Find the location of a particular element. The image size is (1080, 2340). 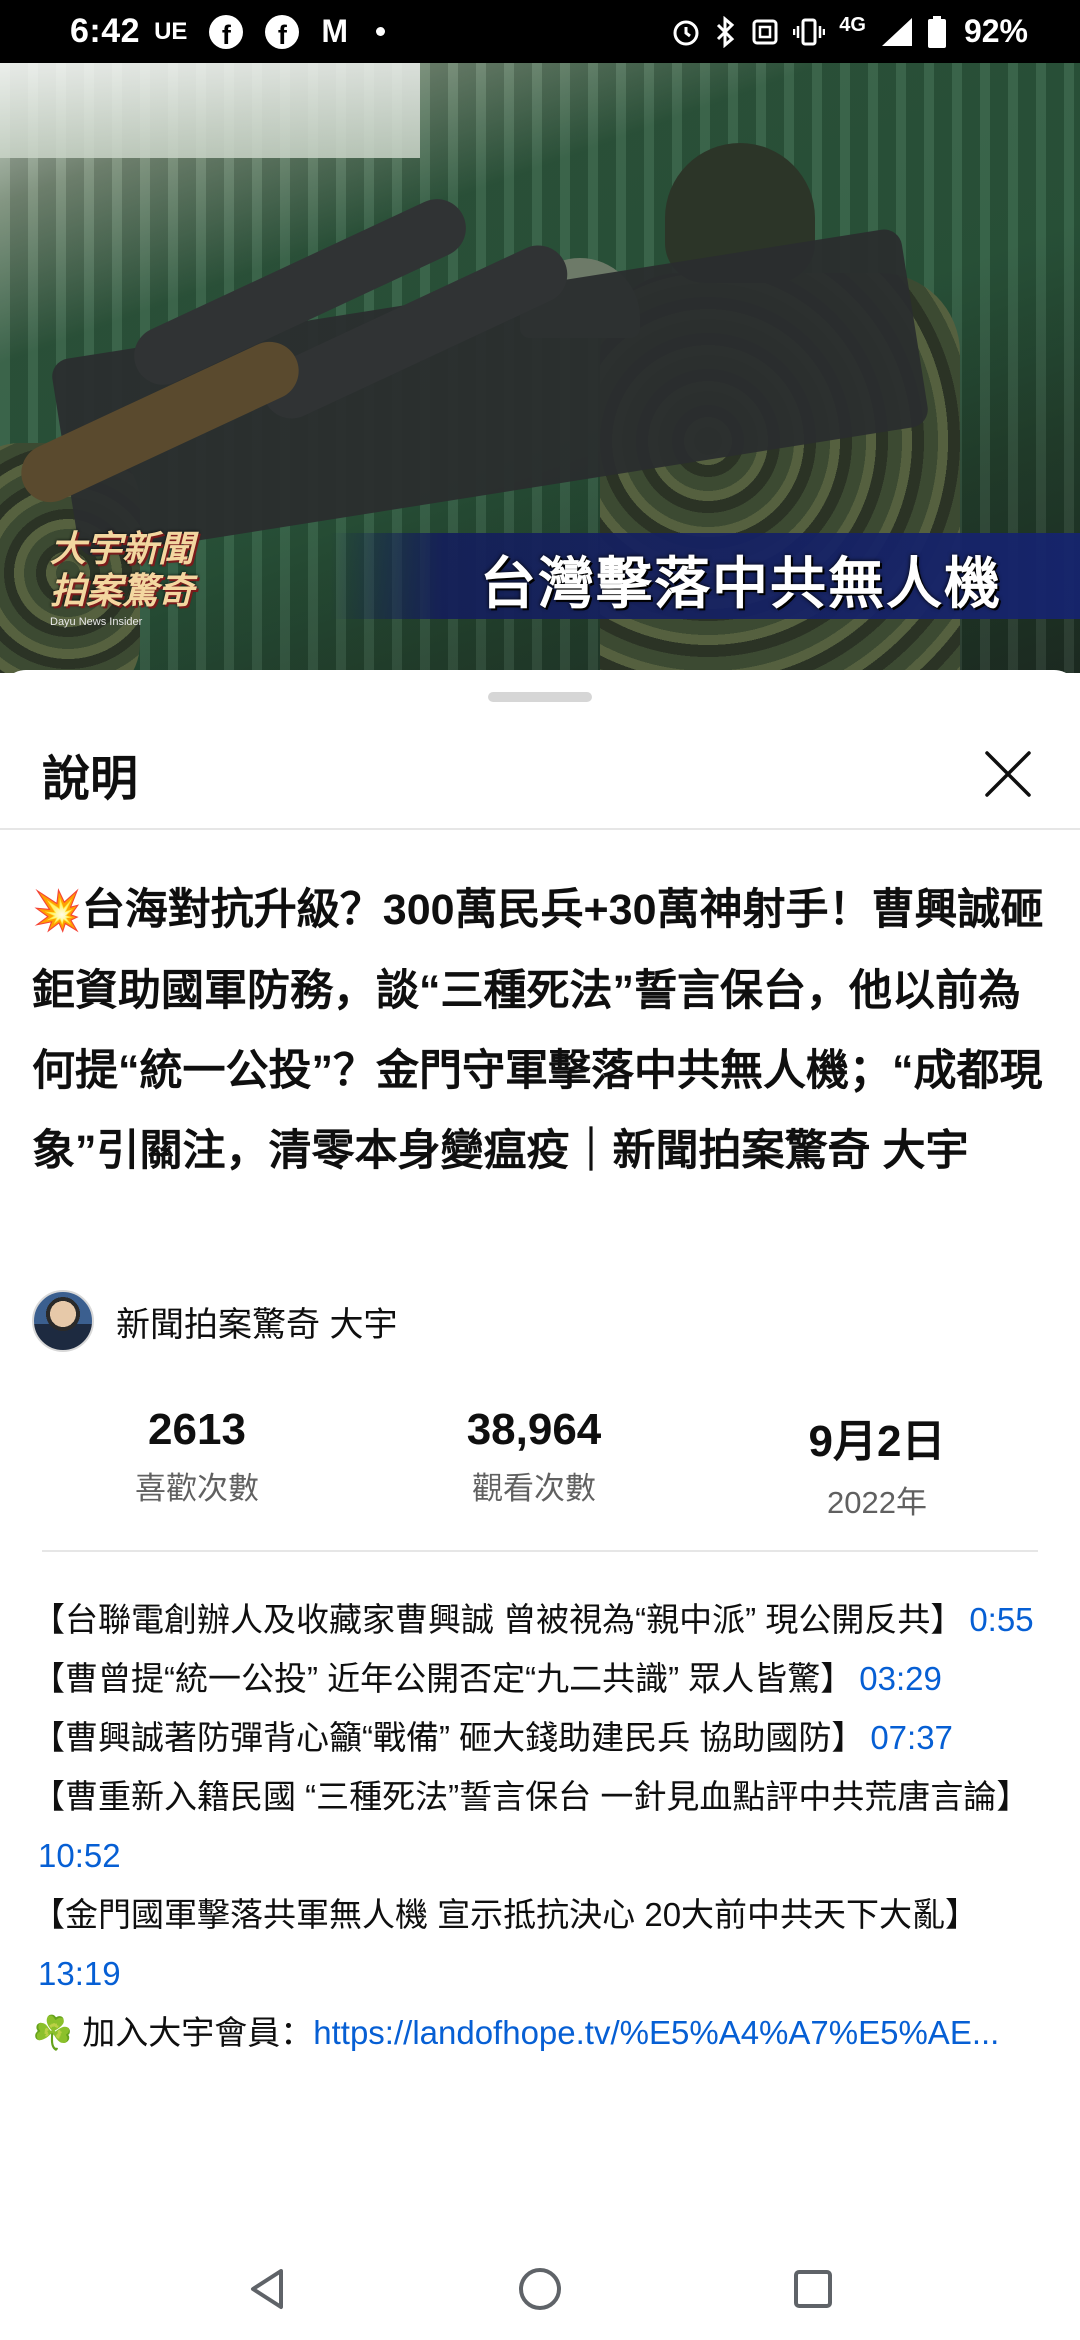

chapter-line: 【曹曾提“統一公投” 近年公開否定“九二共識” 眾人皆驚】 03:29 is located at coordinates (542, 1678).